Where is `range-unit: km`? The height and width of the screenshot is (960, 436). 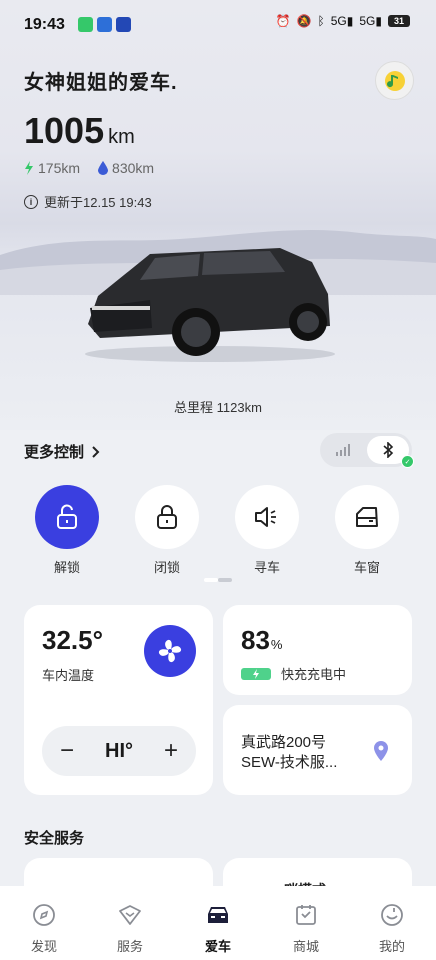 range-unit: km is located at coordinates (121, 137).